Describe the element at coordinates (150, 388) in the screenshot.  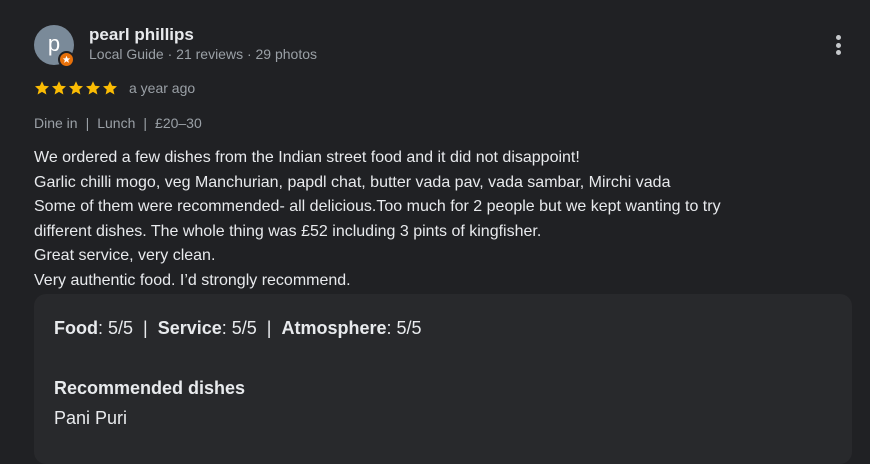
I see `recommended-dishes-heading: Recommended dishes` at that location.